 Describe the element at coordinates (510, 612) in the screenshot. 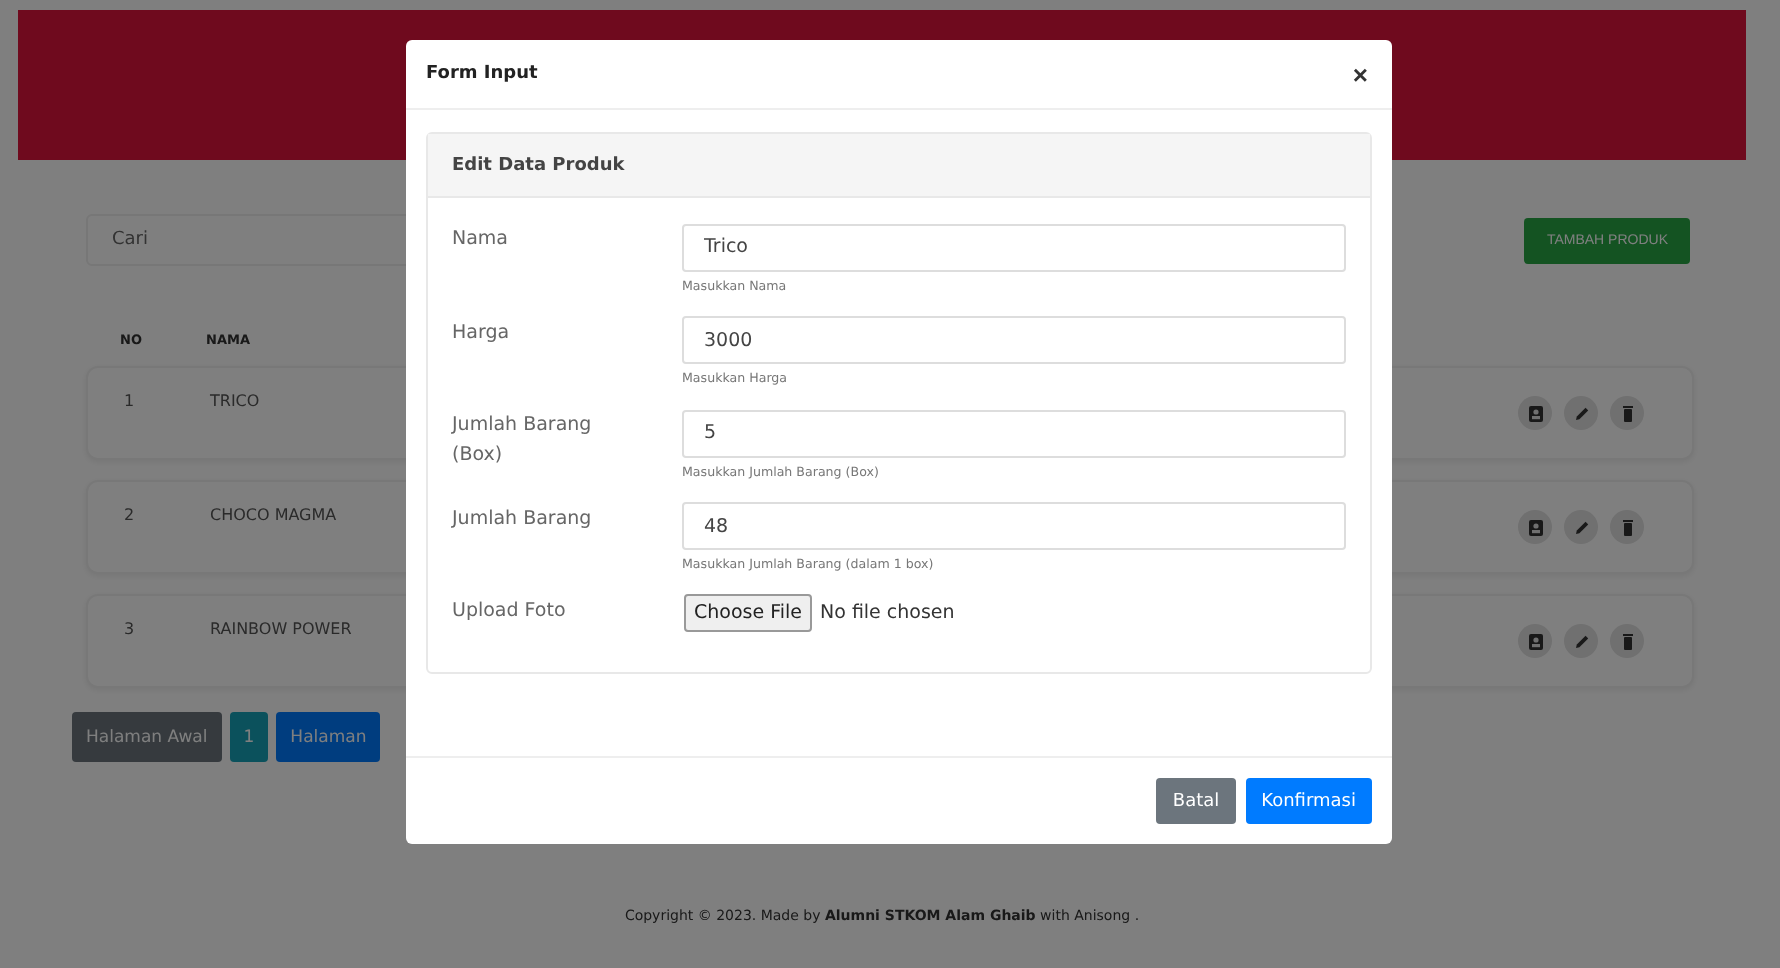

I see `field-label: Upload Foto` at that location.